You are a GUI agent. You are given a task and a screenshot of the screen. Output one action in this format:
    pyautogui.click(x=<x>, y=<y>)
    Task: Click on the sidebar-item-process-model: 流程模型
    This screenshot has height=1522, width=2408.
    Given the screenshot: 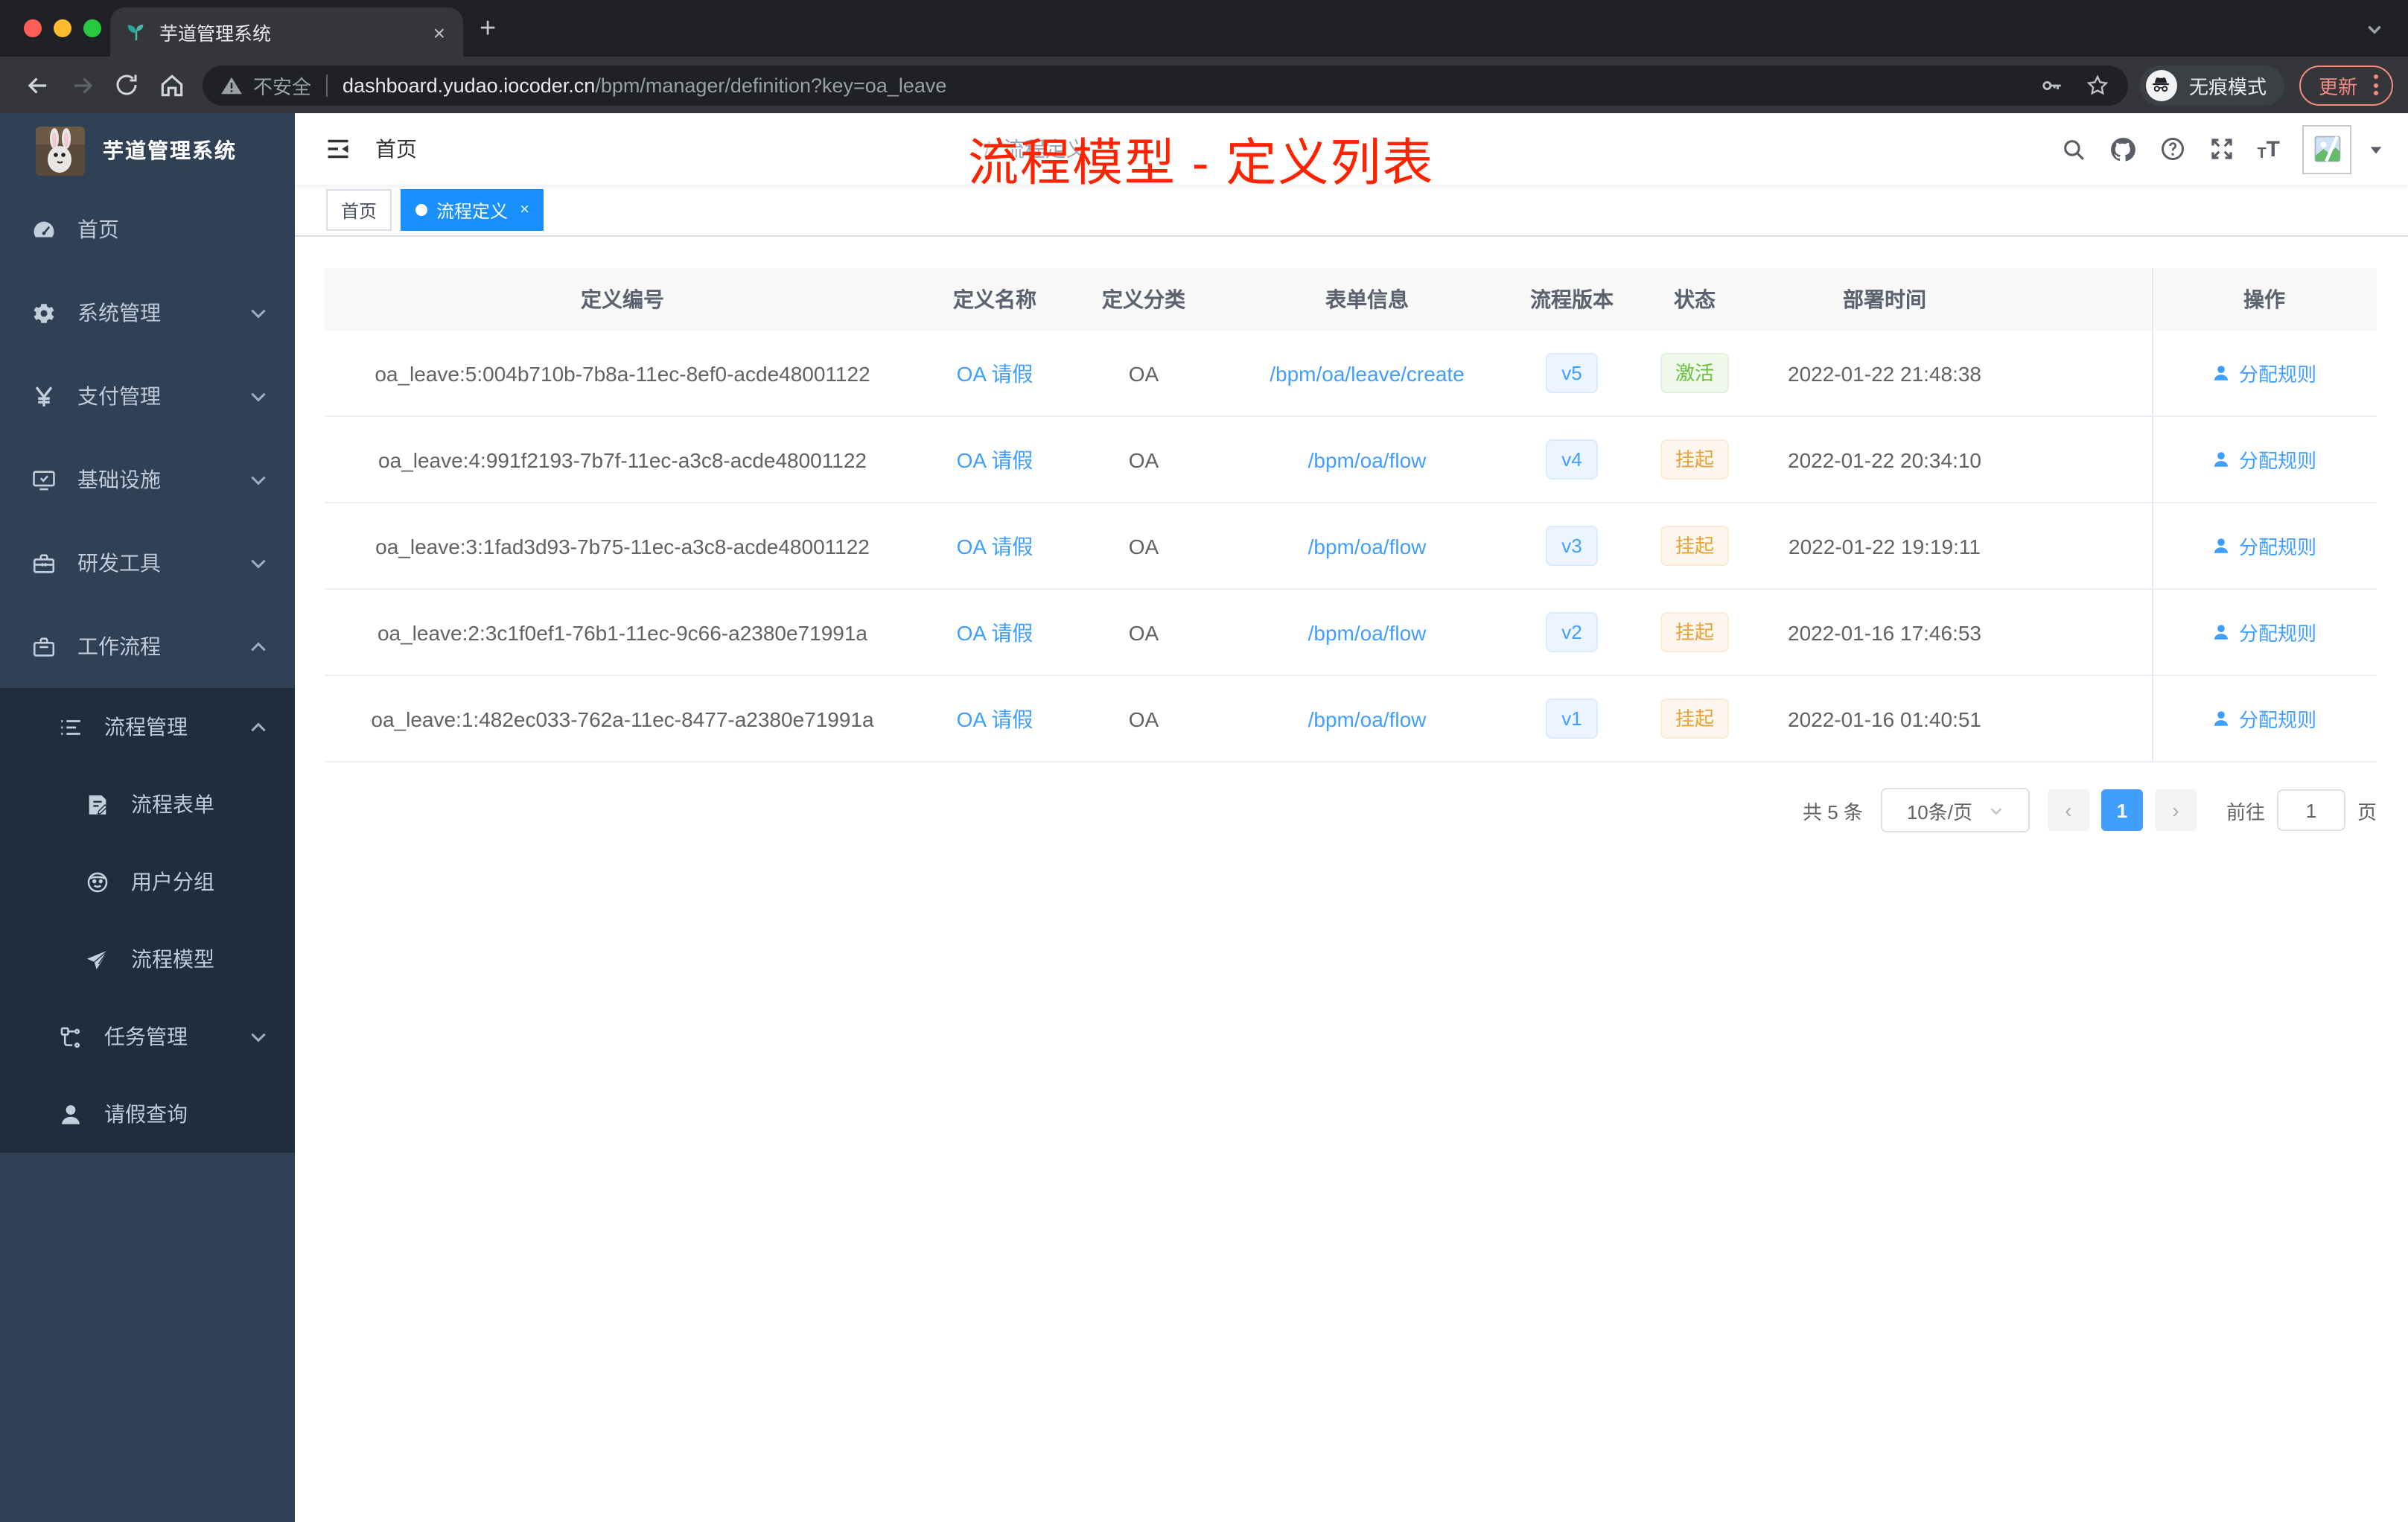 What is the action you would take?
    pyautogui.click(x=147, y=959)
    